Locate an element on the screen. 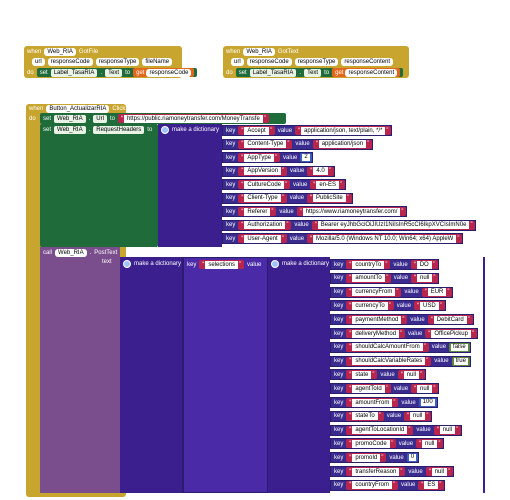  get-block: get responseContent is located at coordinates (366, 72).